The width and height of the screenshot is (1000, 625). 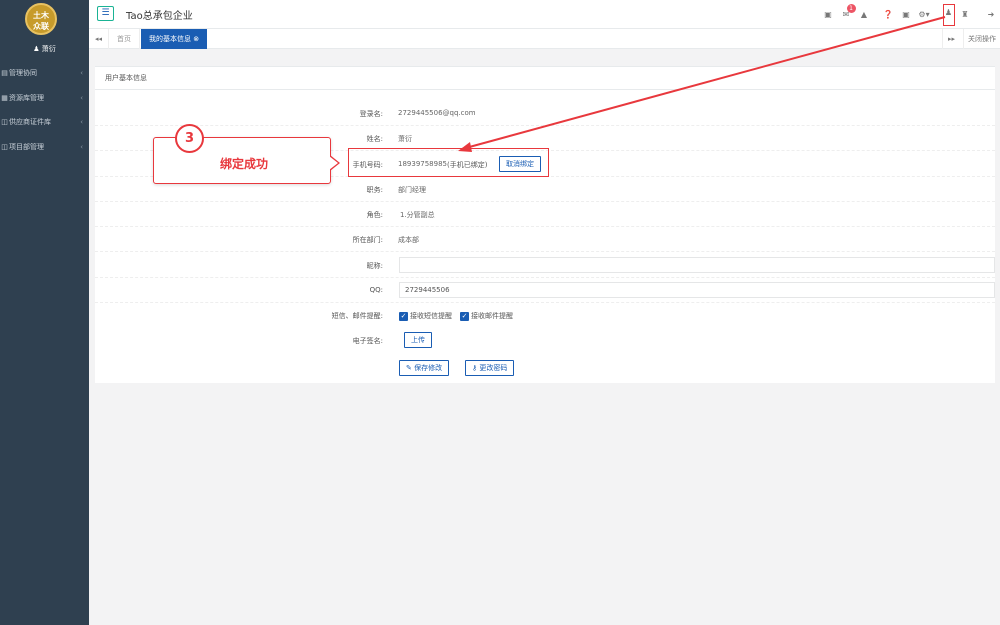 I want to click on grid-icon: ▦, so click(x=4, y=97).